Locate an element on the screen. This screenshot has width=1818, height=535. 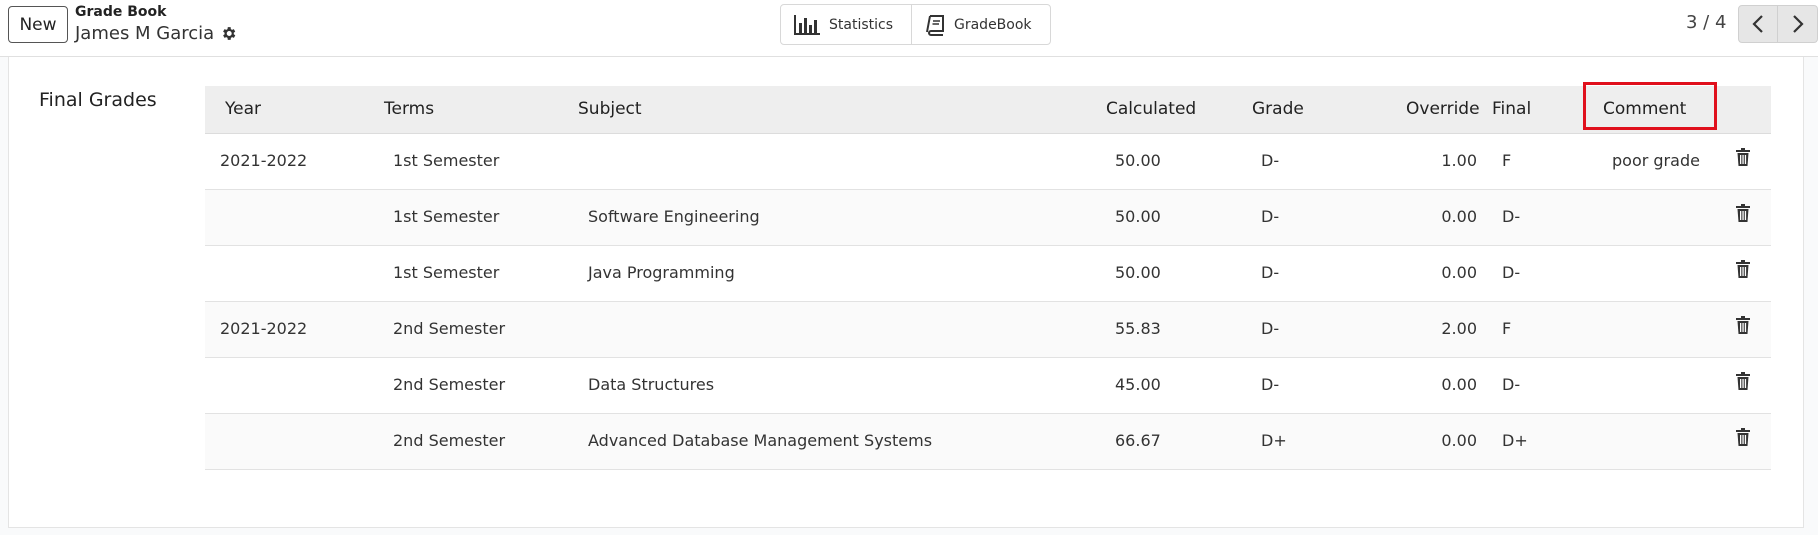
cell-override: 1.00 is located at coordinates (1459, 160).